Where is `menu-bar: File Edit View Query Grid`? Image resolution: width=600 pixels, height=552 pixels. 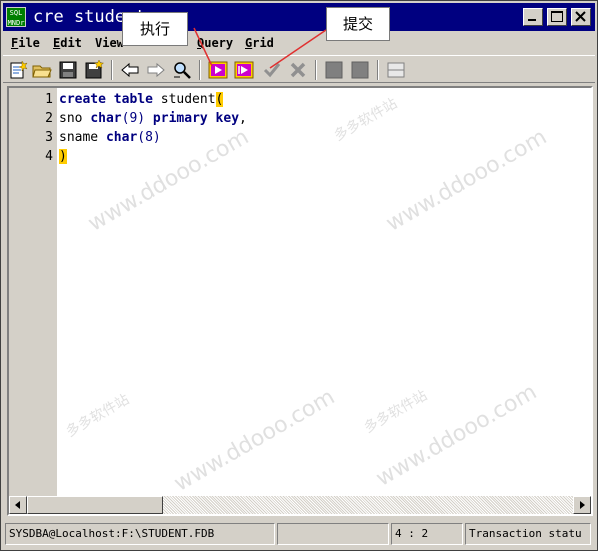
menu-bar: File Edit View Query Grid is located at coordinates (299, 43).